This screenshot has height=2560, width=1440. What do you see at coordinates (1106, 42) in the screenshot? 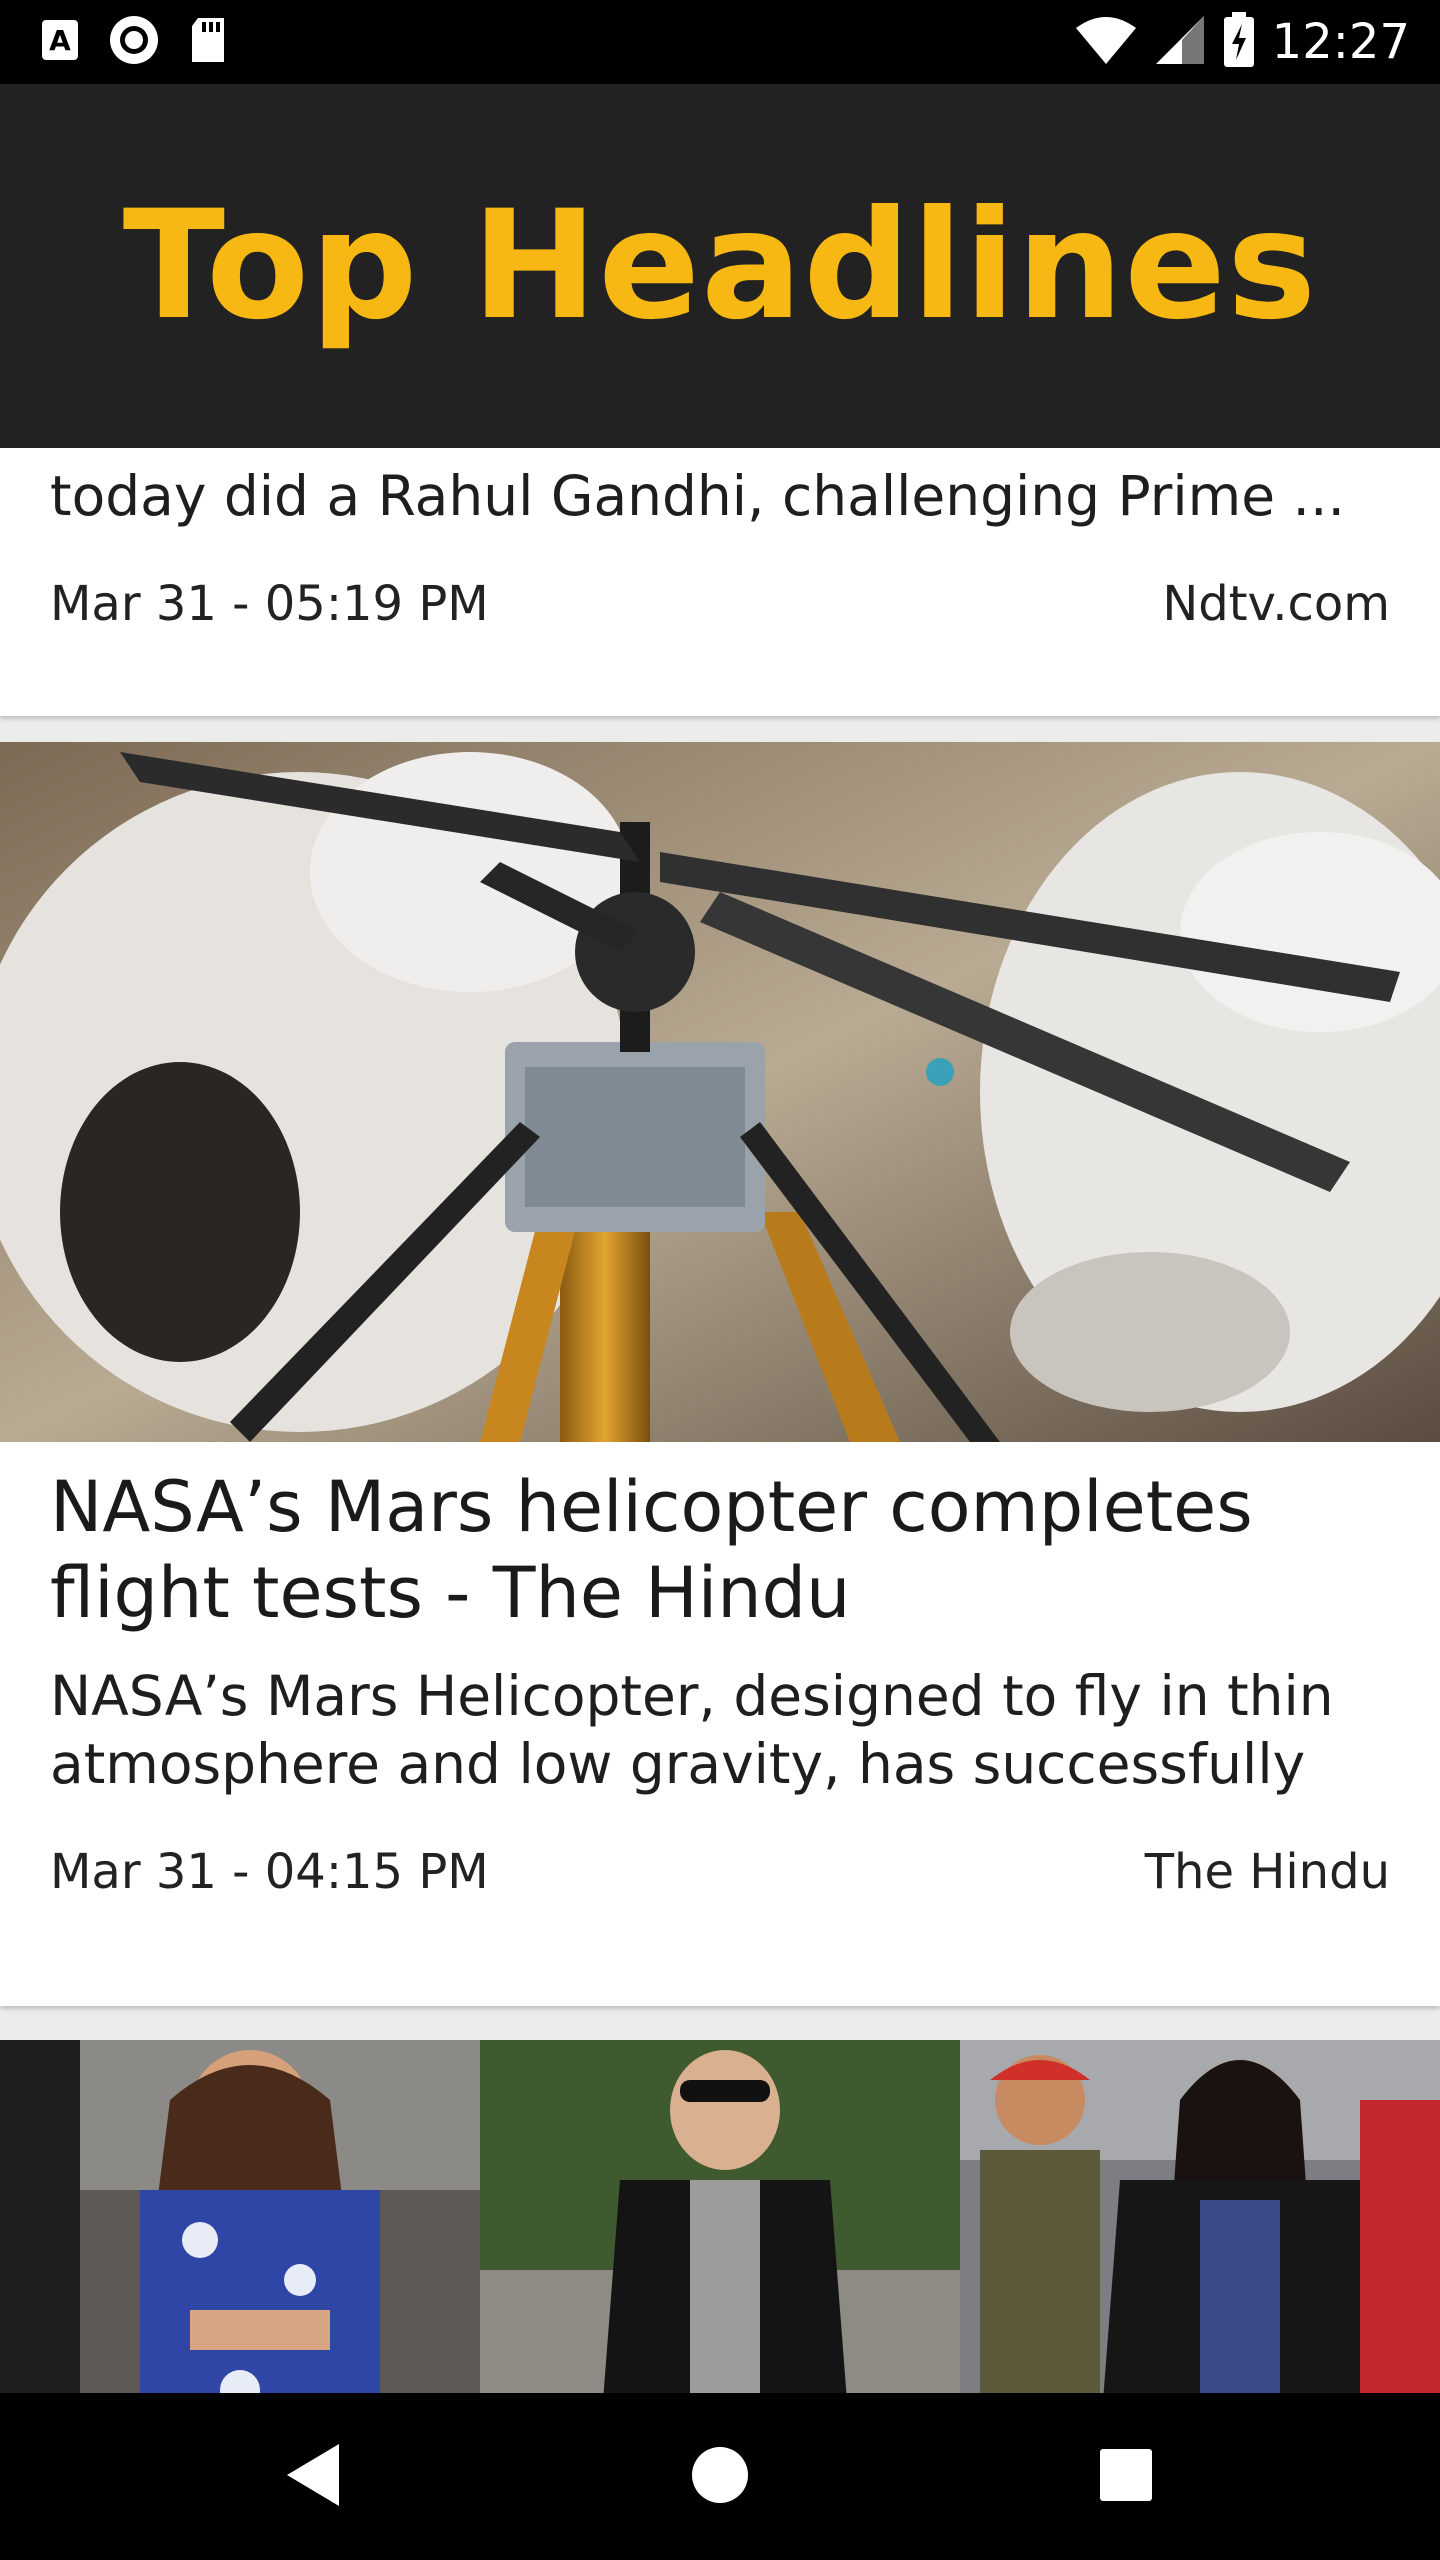
I see `wifi-icon` at bounding box center [1106, 42].